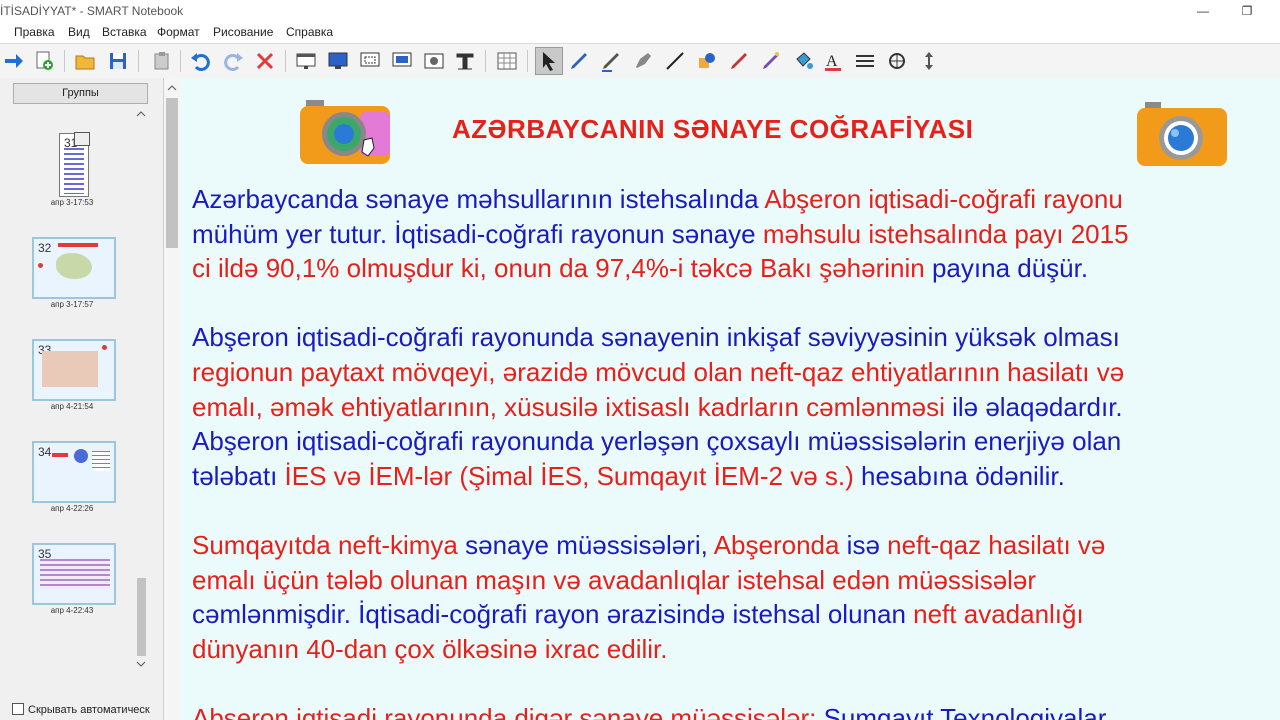 This screenshot has height=720, width=1280. I want to click on line-icon, so click(675, 61).